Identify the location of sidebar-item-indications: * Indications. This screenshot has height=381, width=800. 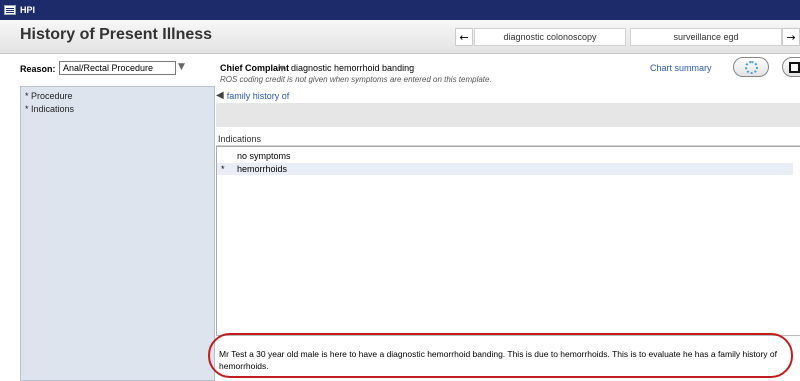
(119, 109).